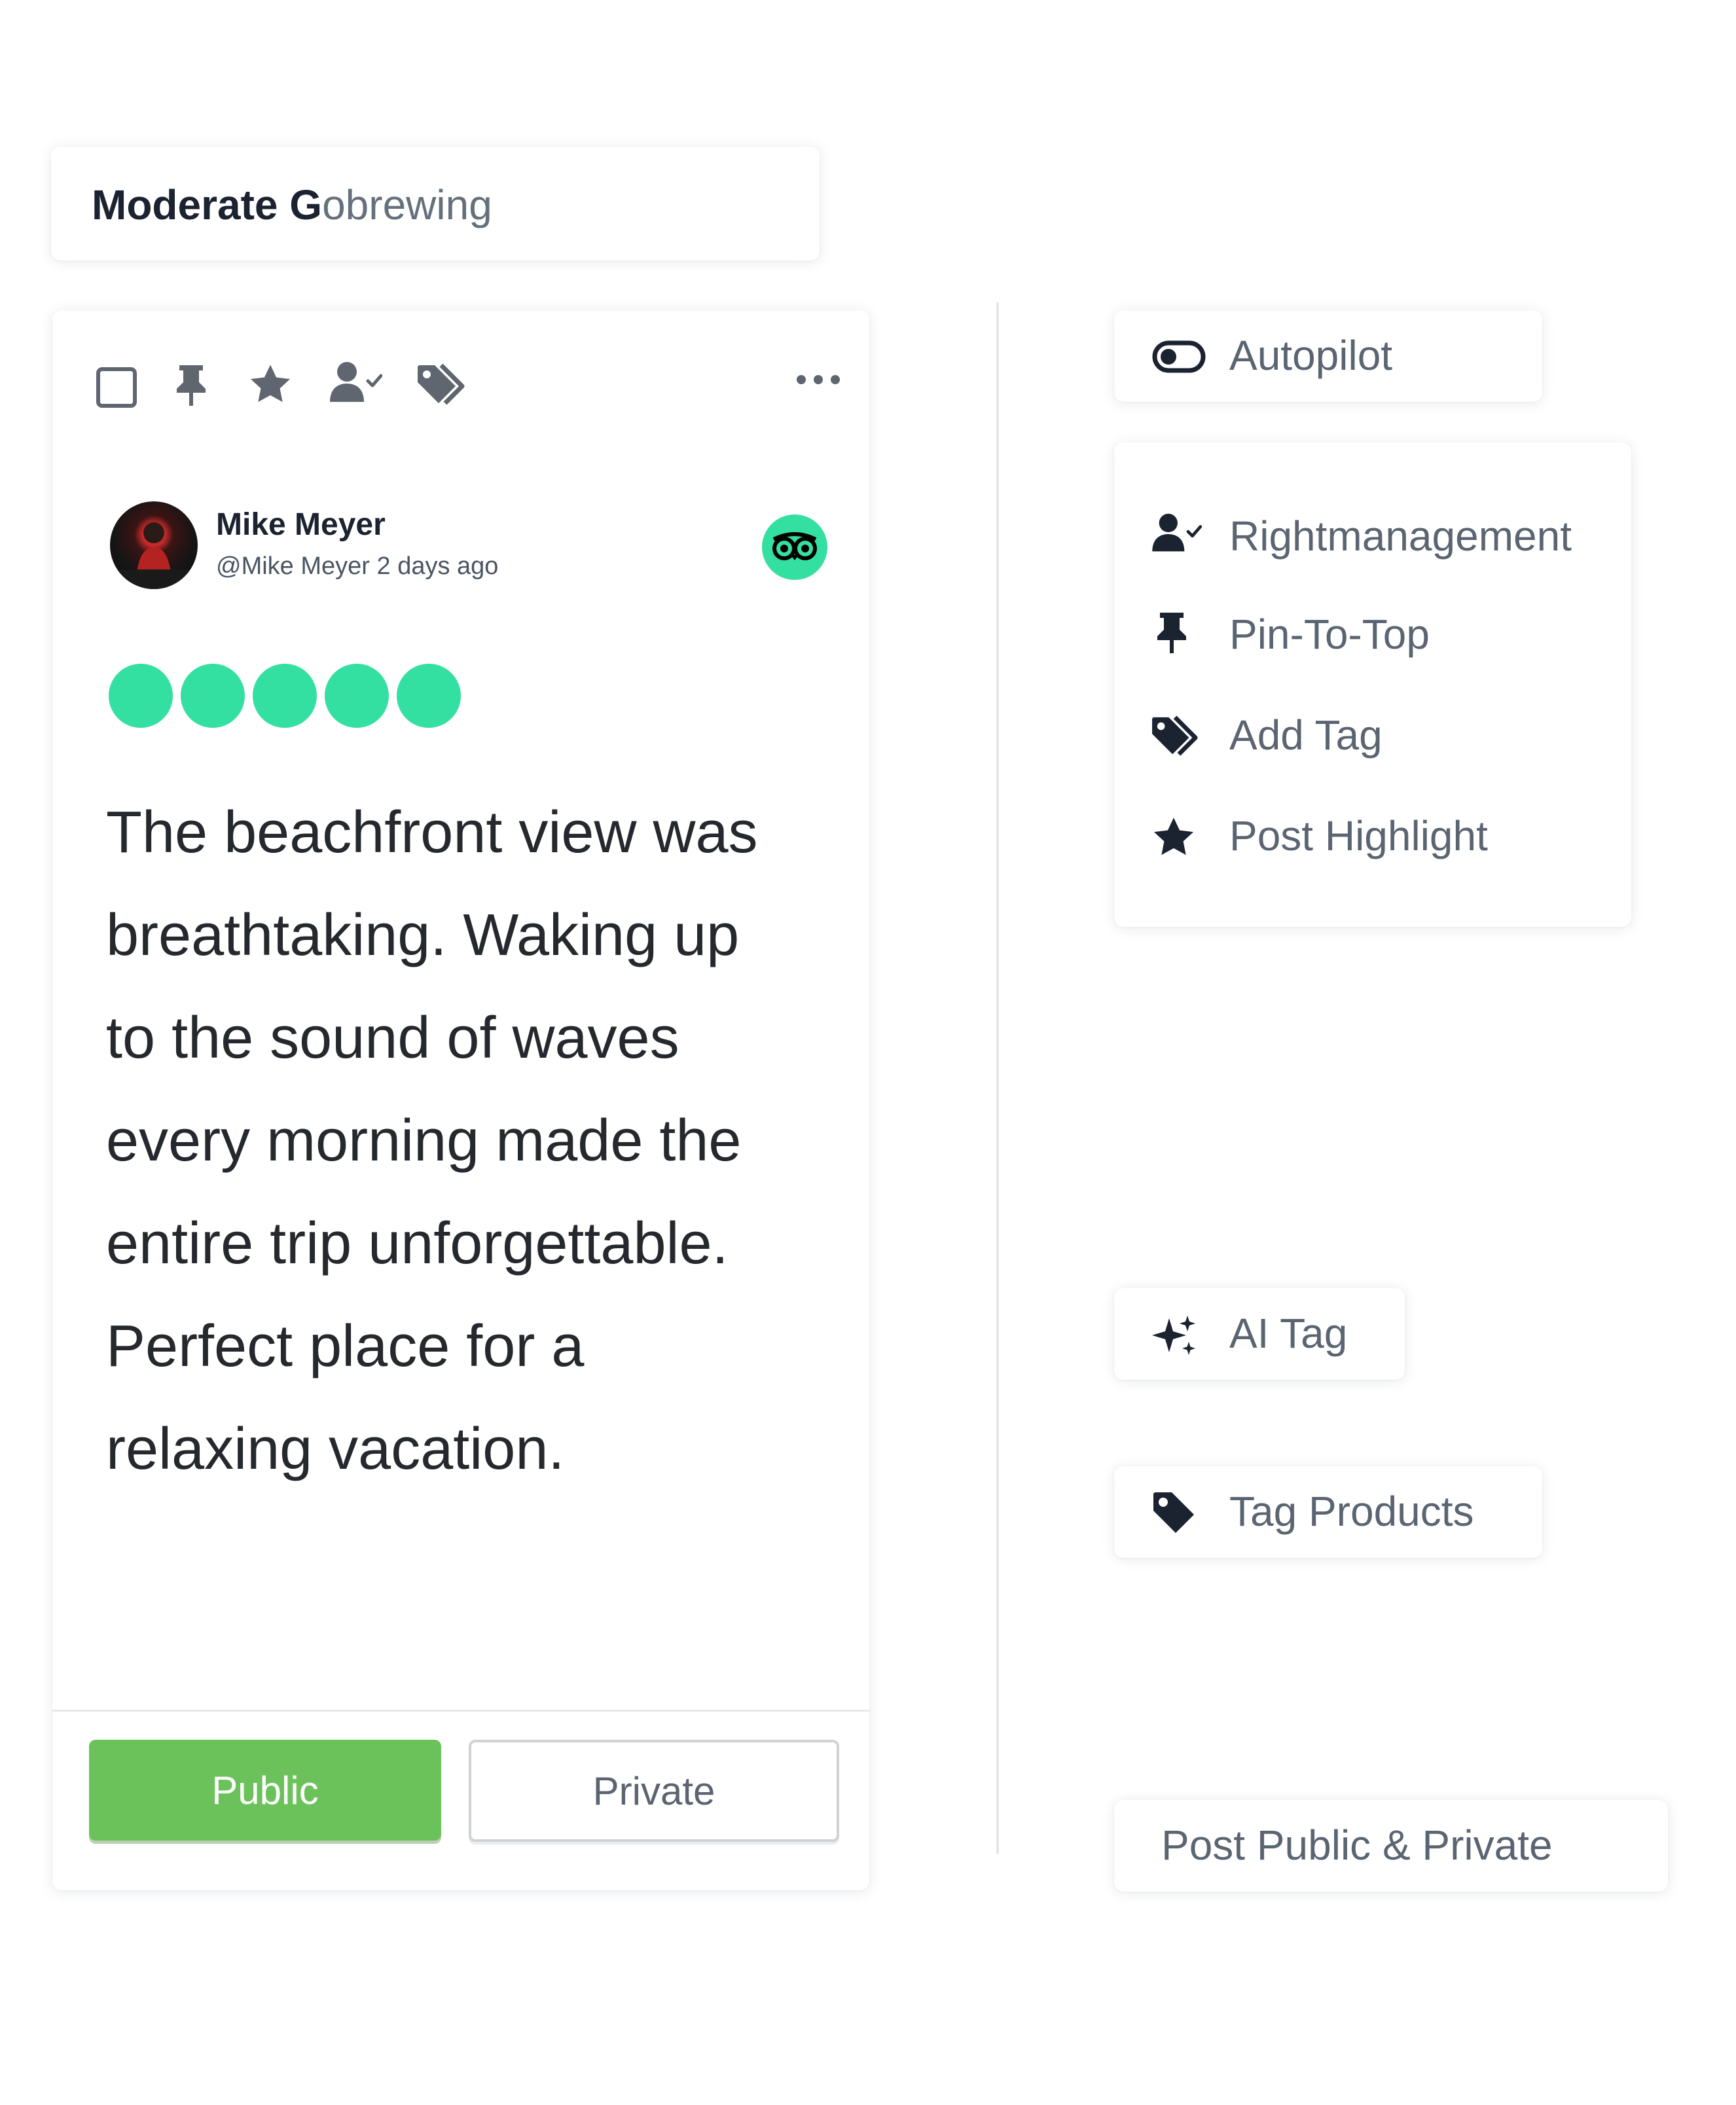 The width and height of the screenshot is (1736, 2105). Describe the element at coordinates (1400, 536) in the screenshot. I see `menu-item-label: Rightmanagement` at that location.